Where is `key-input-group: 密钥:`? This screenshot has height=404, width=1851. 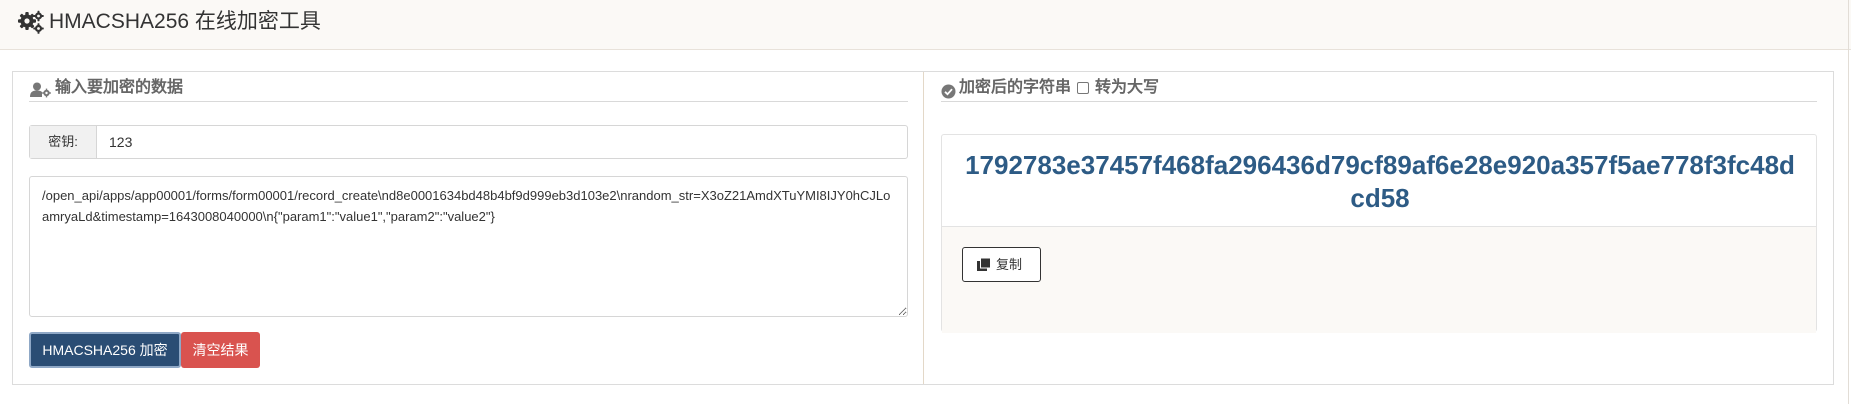
key-input-group: 密钥: is located at coordinates (468, 142).